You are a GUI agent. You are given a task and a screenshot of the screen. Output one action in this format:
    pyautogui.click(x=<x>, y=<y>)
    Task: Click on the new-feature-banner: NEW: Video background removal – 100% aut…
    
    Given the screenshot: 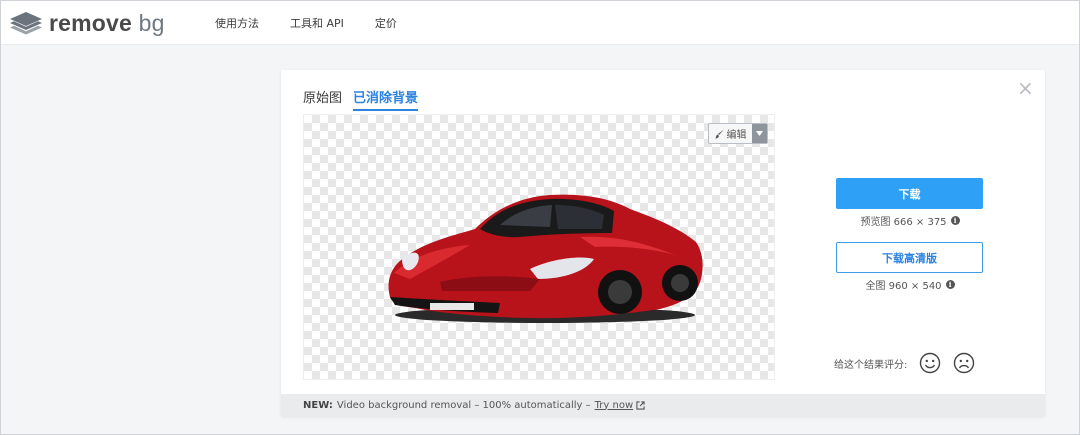 What is the action you would take?
    pyautogui.click(x=663, y=405)
    